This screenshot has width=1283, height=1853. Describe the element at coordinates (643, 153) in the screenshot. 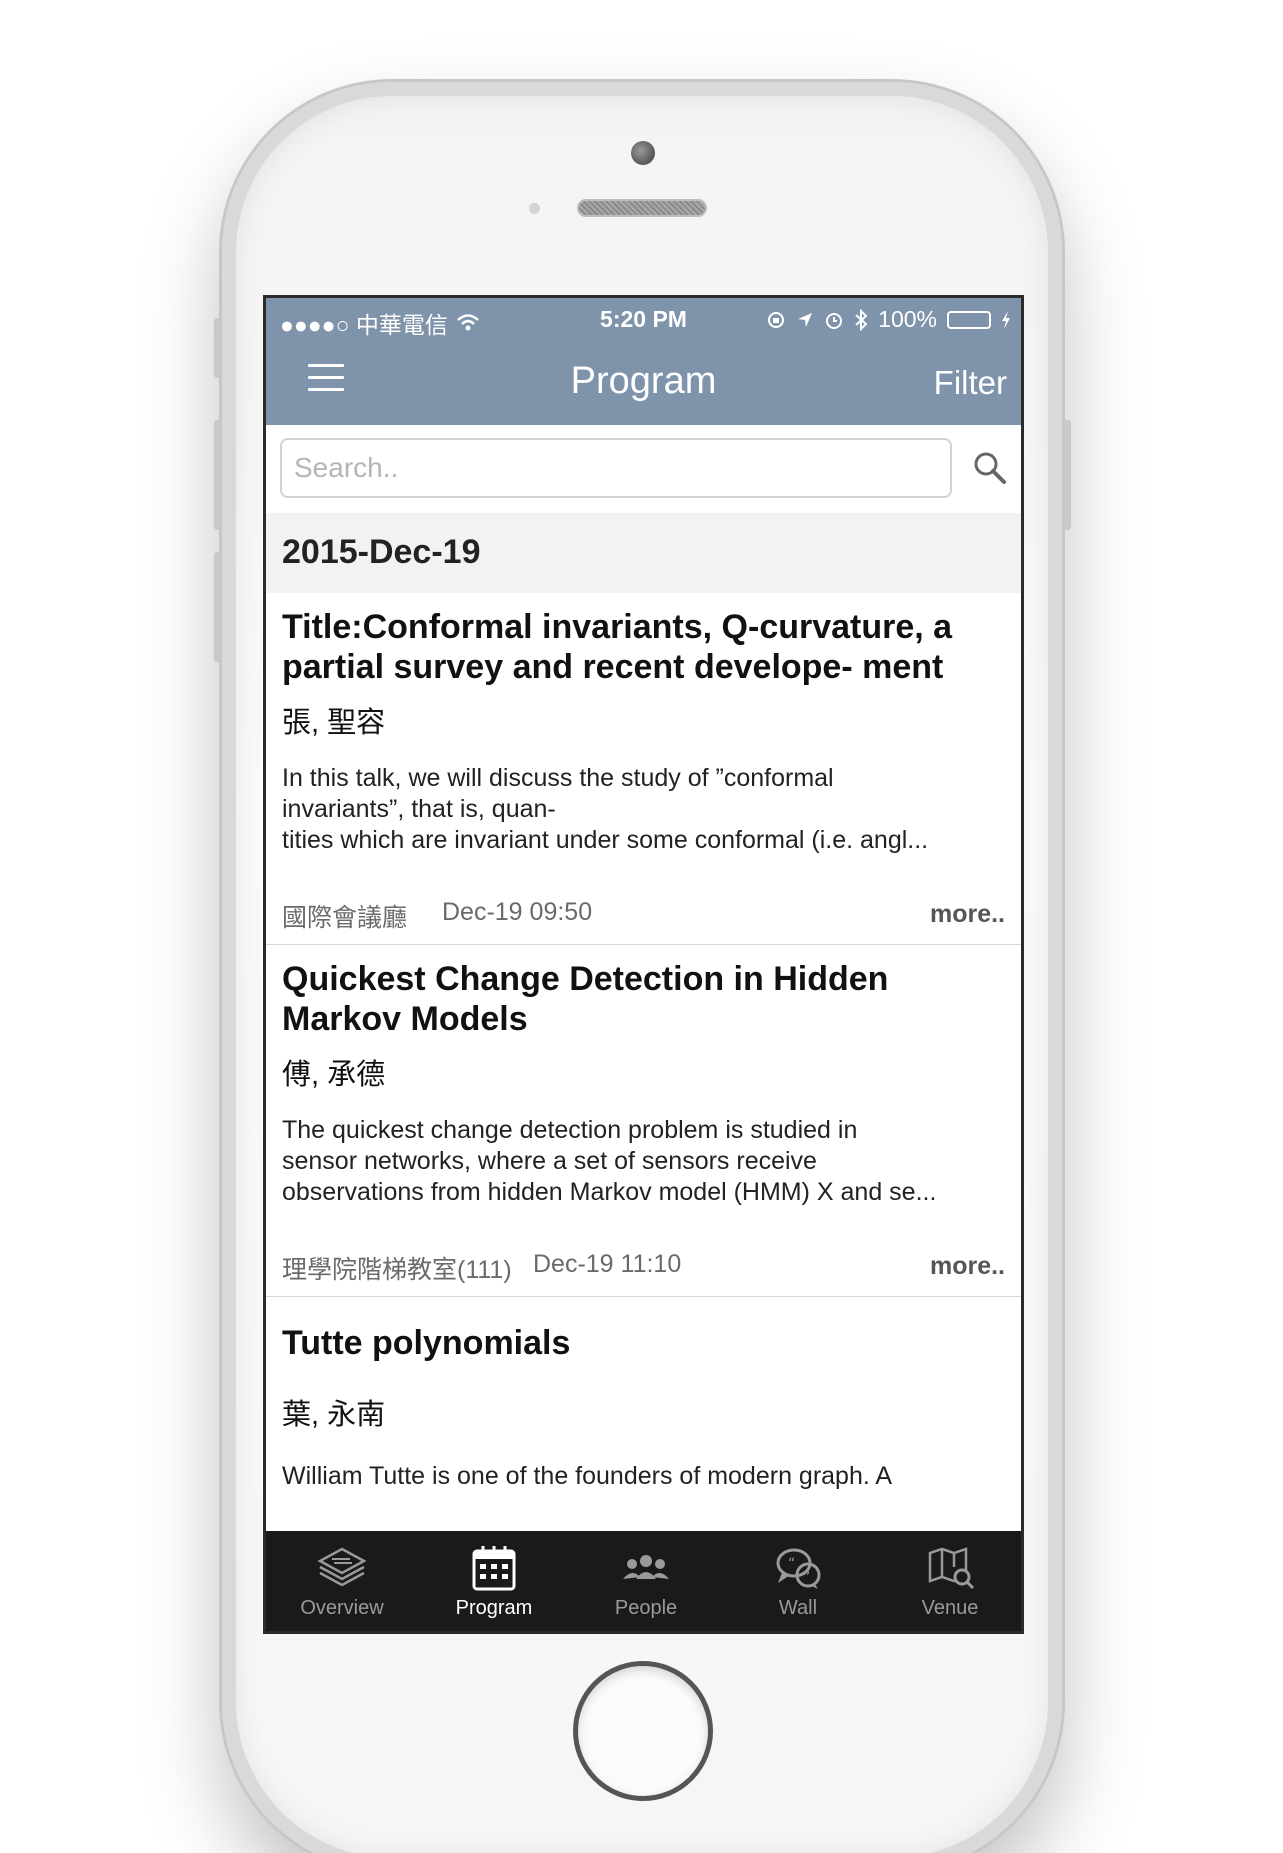

I see `front-camera` at that location.